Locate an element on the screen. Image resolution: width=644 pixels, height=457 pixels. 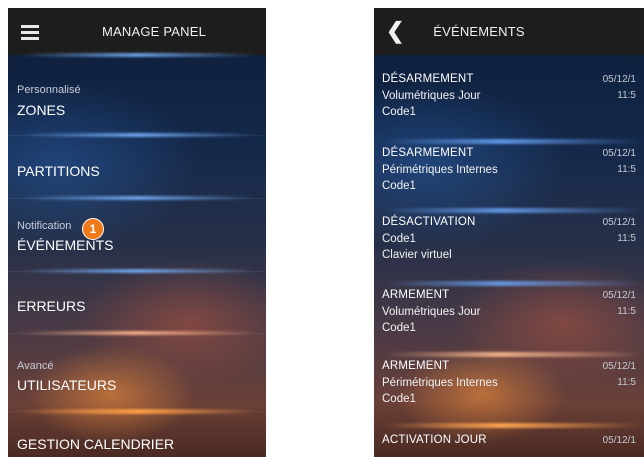
top-bar: MANAGE PANEL is located at coordinates (137, 31).